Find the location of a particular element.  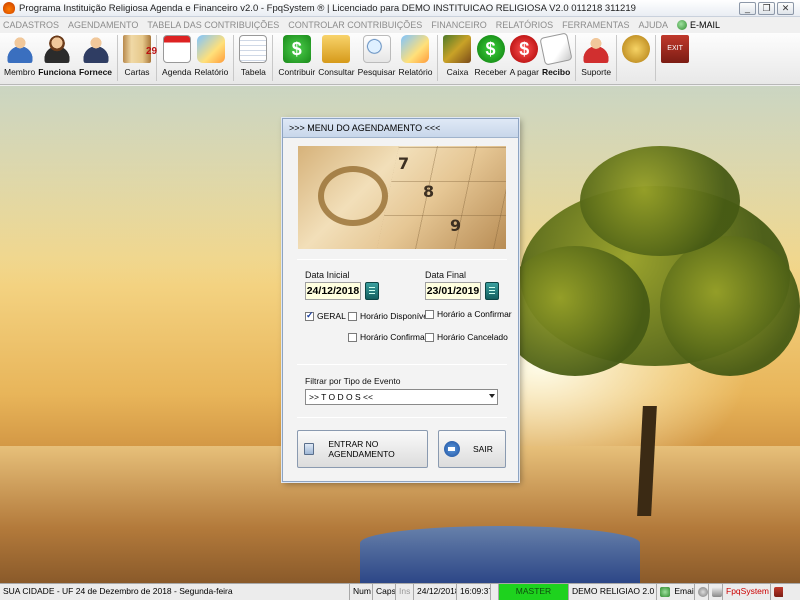

toolbar-label: Agenda is located at coordinates (177, 72).